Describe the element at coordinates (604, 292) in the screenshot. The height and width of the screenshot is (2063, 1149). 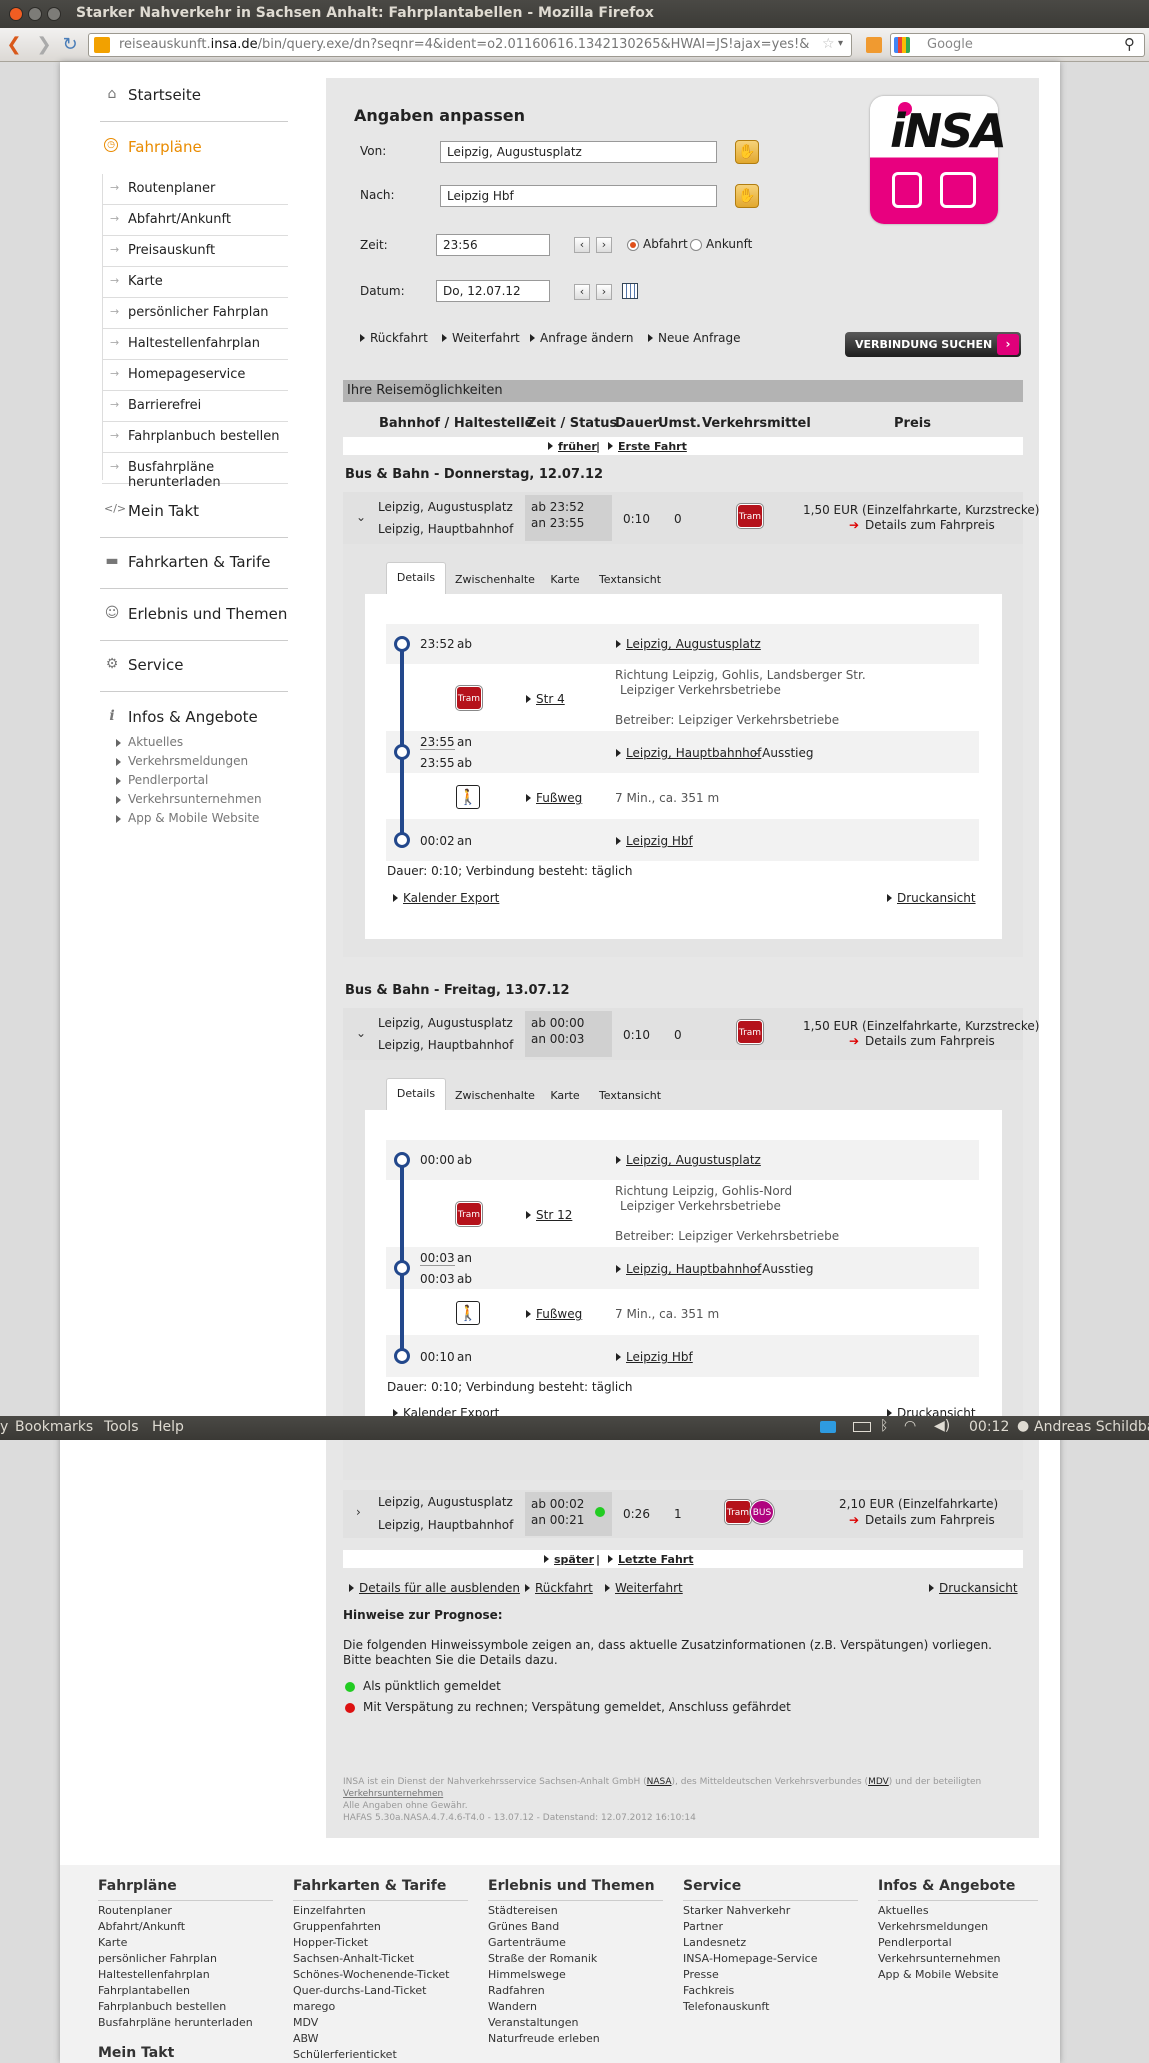
I see `datum-later-button: ›` at that location.